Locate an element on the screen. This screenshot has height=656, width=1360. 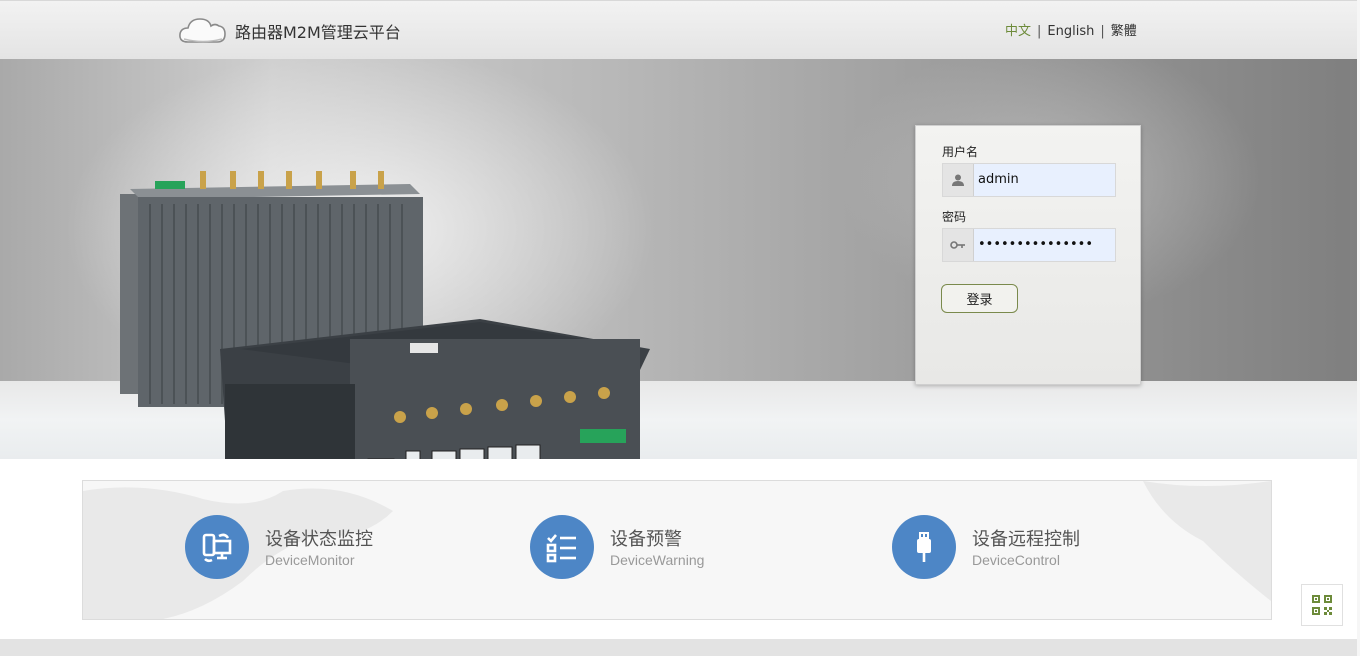
qr-code-button is located at coordinates (1322, 605).